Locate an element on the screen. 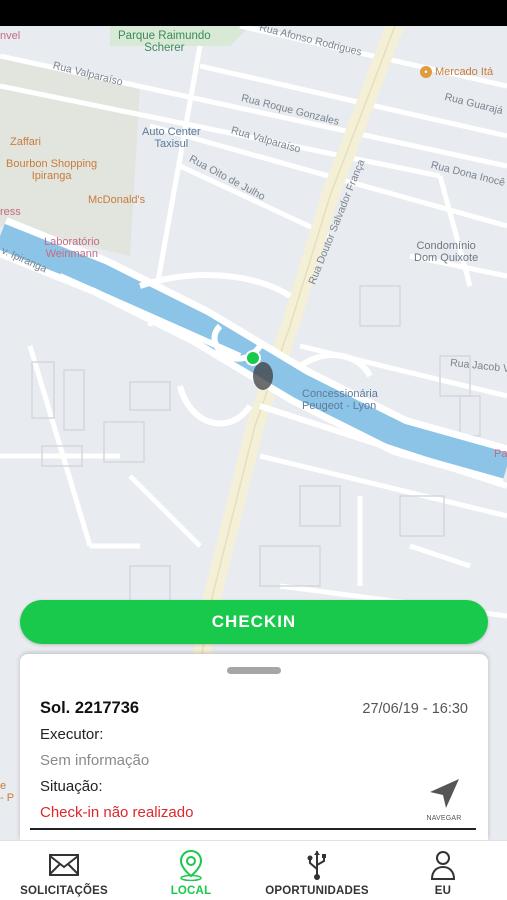 The height and width of the screenshot is (900, 507). map-label-auto-center: Auto Center Taxisul is located at coordinates (171, 138).